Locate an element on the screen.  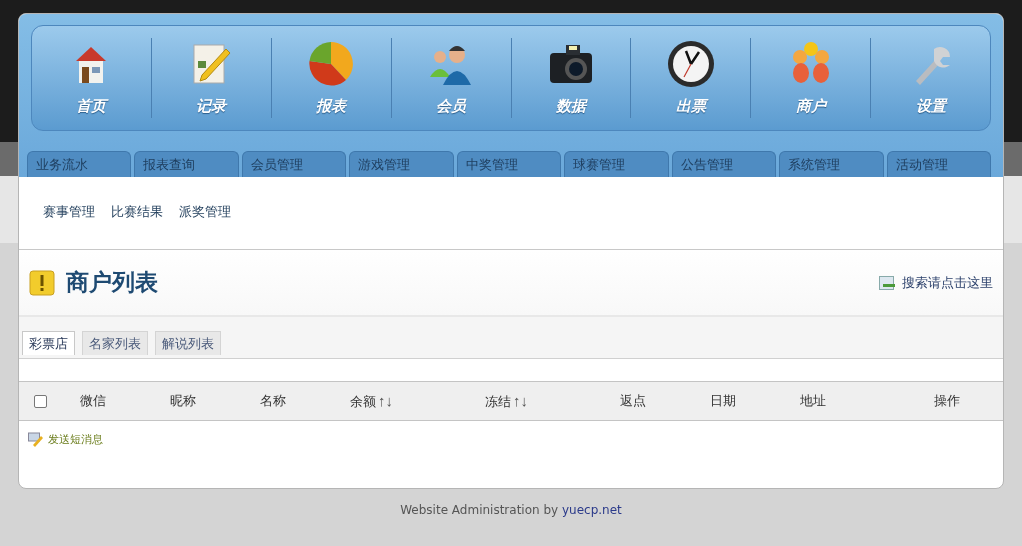
nav-item: 商户 is located at coordinates (811, 78).